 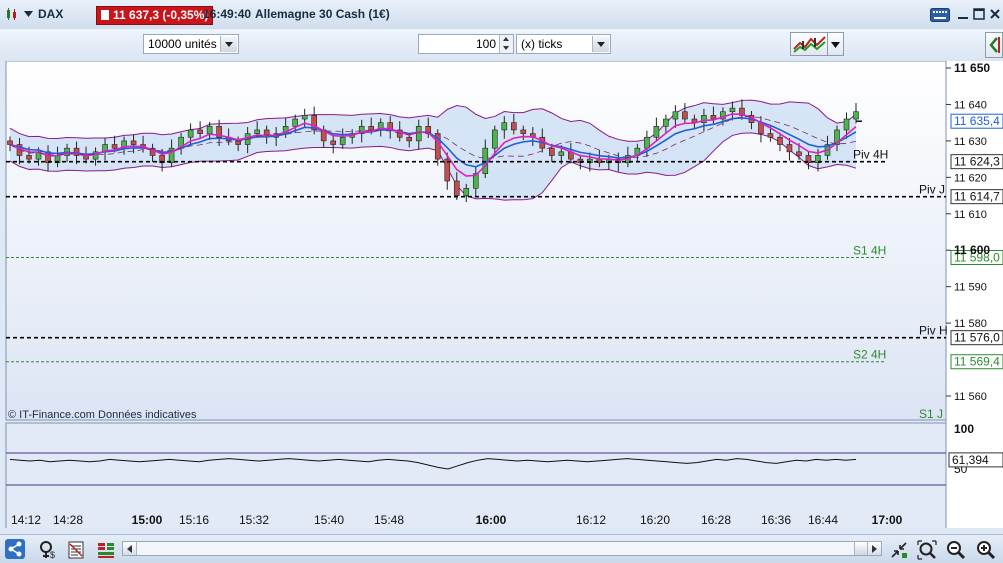 I want to click on scroll-left-icon, so click(x=130, y=548).